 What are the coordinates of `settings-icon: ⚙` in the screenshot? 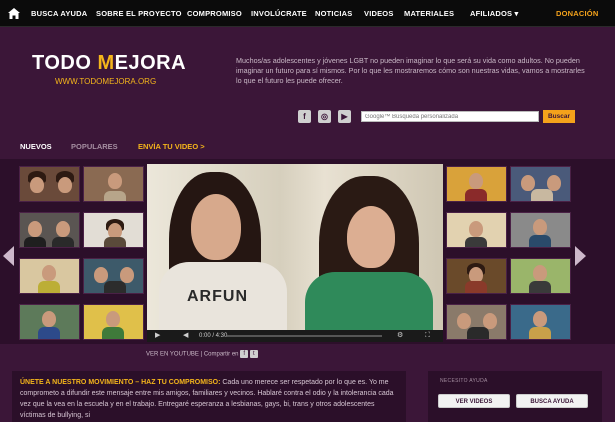 It's located at (400, 336).